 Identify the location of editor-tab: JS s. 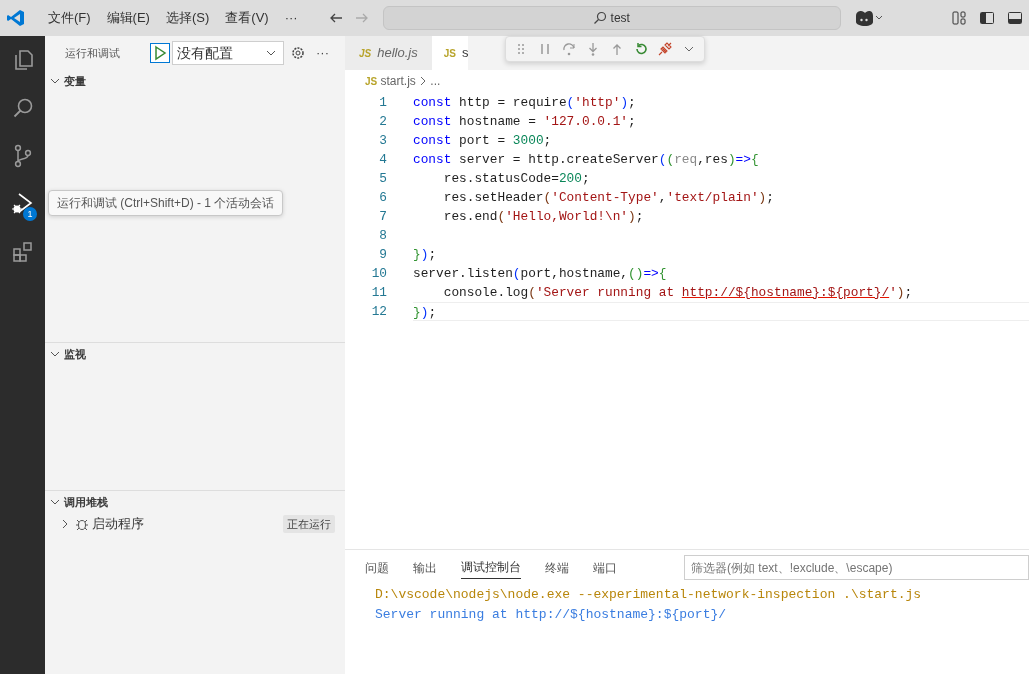
(450, 53).